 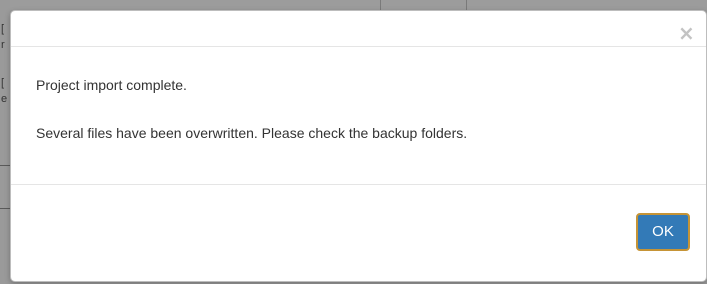 I want to click on close-icon: ×, so click(x=686, y=33).